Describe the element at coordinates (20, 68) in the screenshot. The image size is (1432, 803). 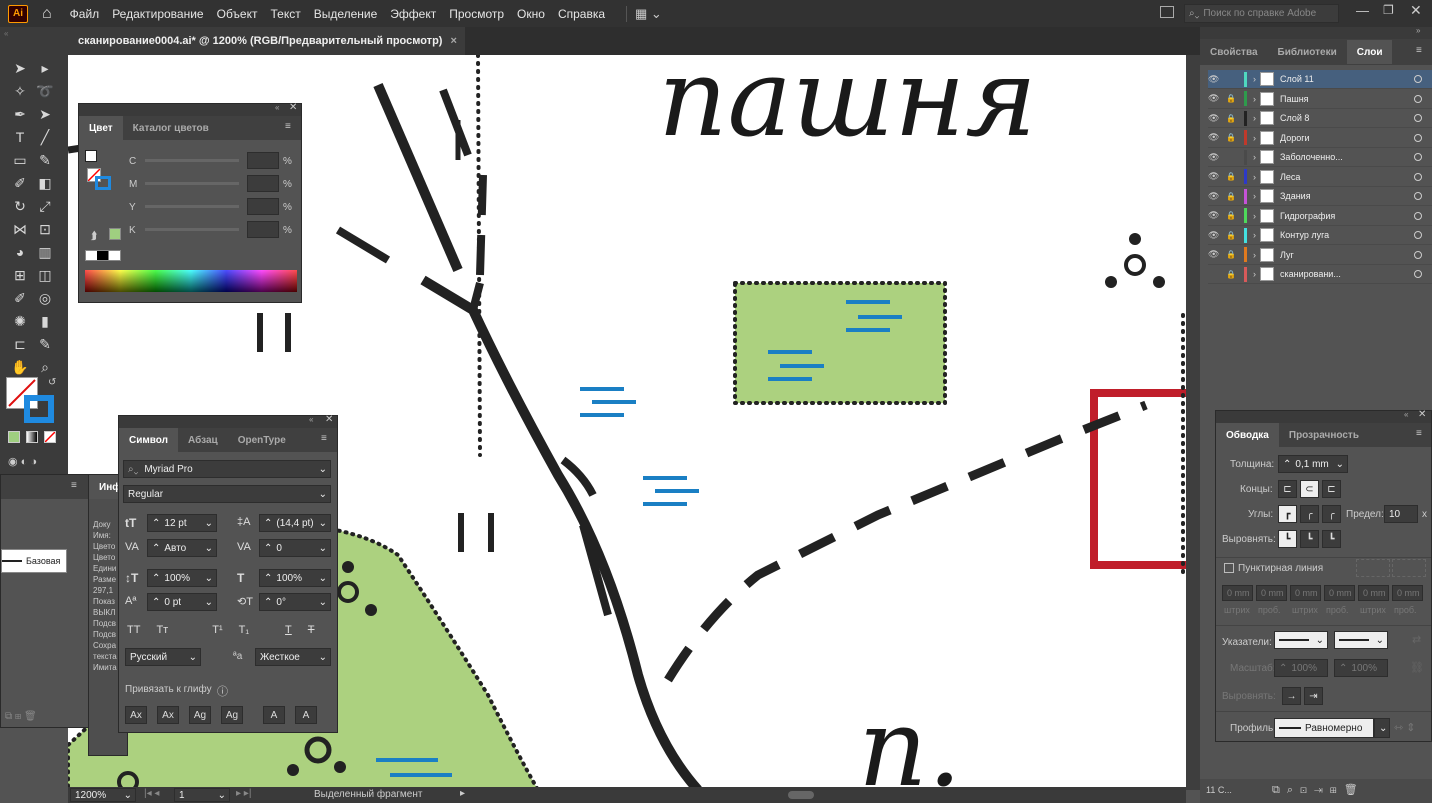
I see `selection-tool-icon: ➤` at that location.